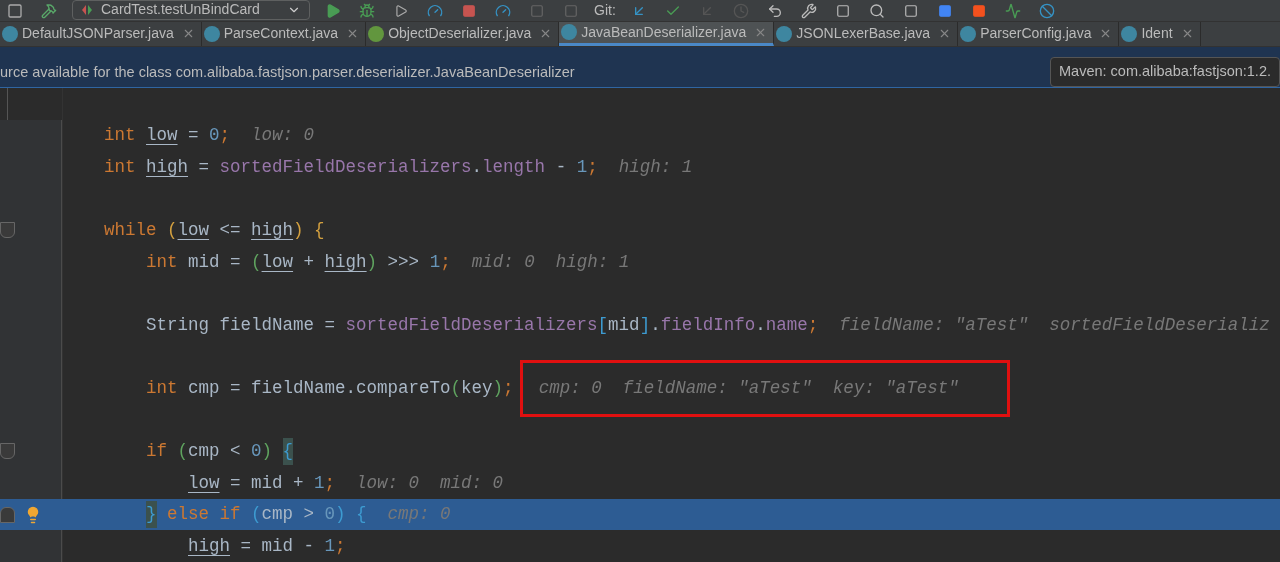 This screenshot has height=562, width=1280. Describe the element at coordinates (277, 547) in the screenshot. I see `code-token: = mid -` at that location.